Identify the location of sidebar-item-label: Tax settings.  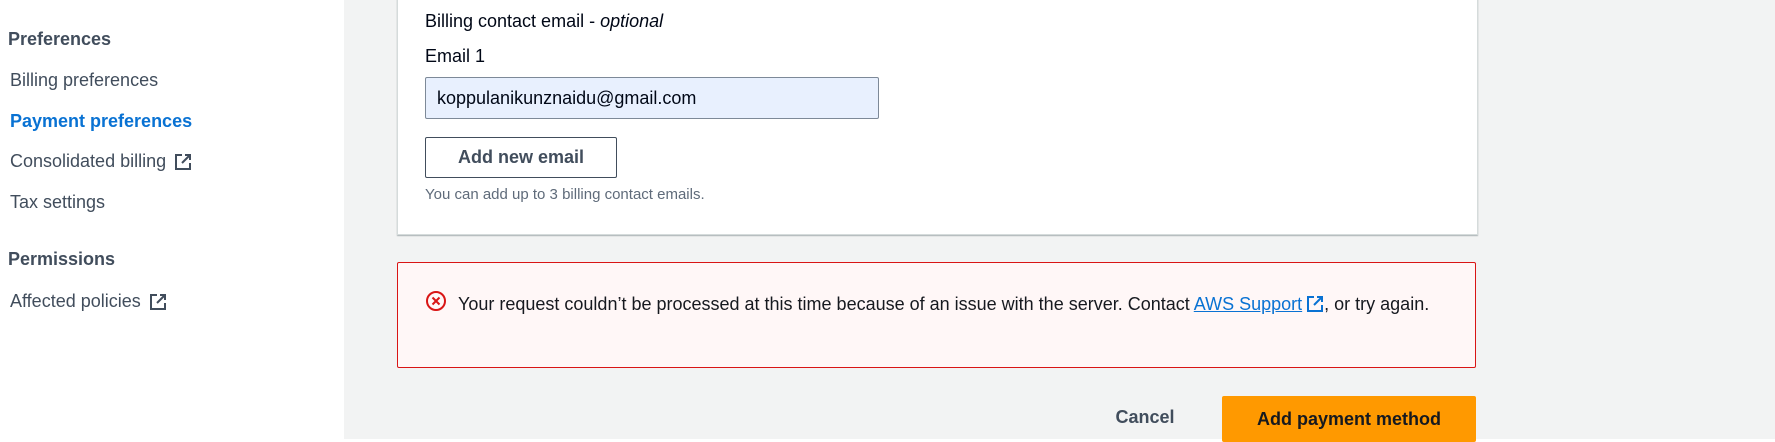
(58, 202).